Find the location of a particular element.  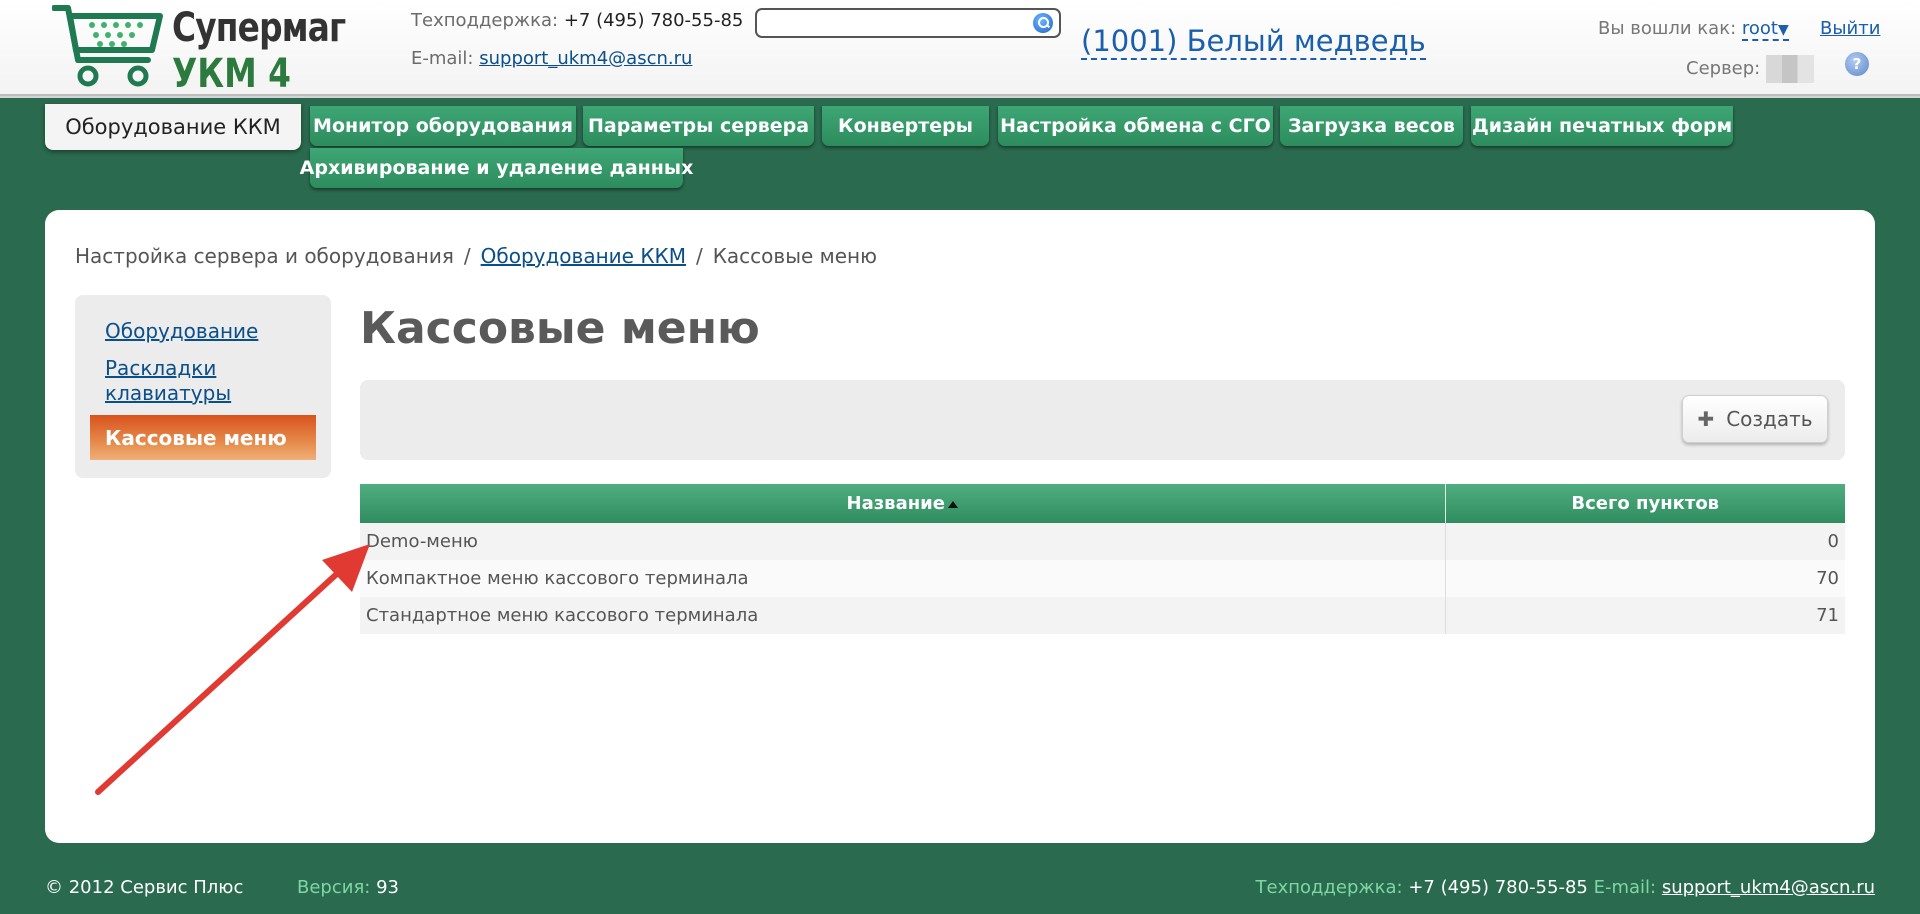

plus-icon: ✚ is located at coordinates (1706, 419).